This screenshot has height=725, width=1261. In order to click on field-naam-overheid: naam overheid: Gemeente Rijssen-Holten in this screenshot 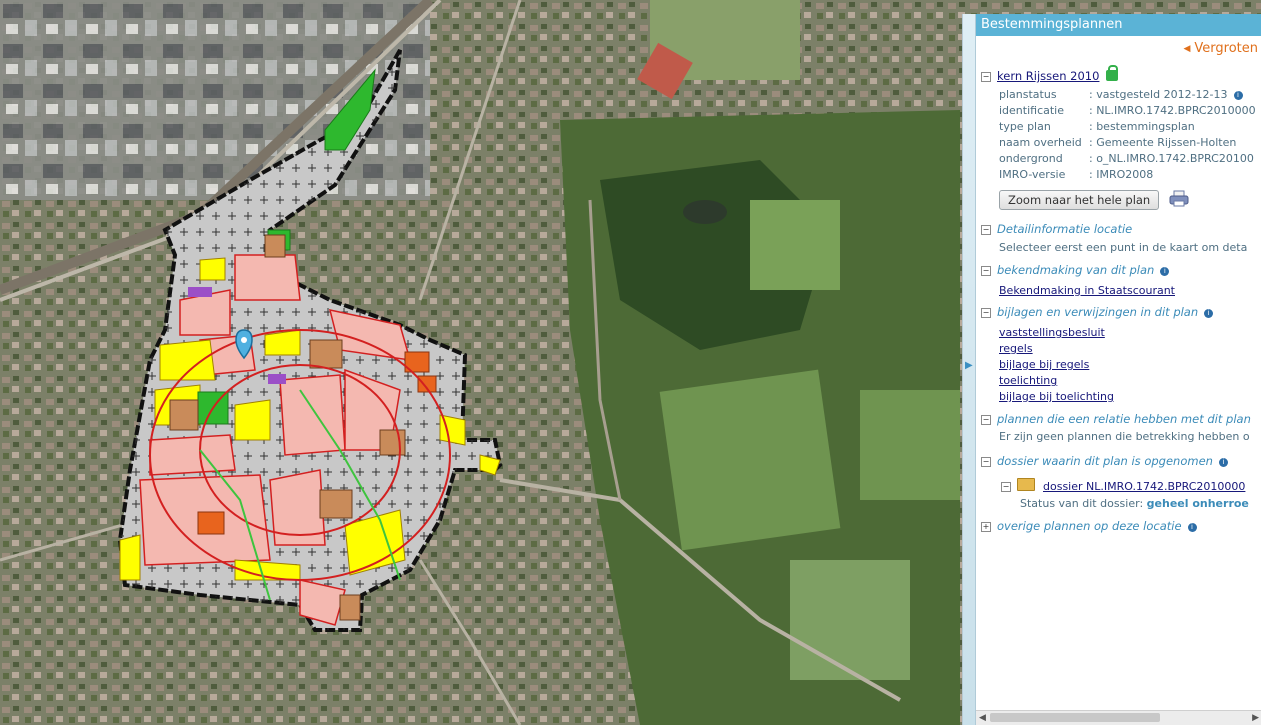, I will do `click(1118, 142)`.